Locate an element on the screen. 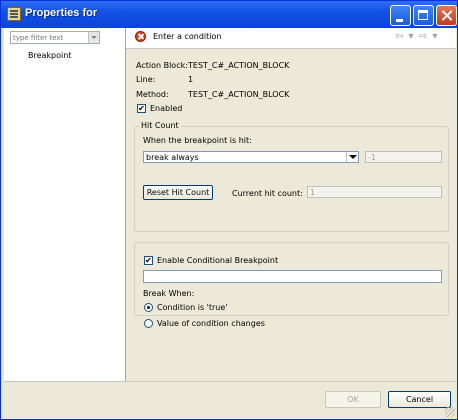 Image resolution: width=458 pixels, height=420 pixels. header-message: Enter a condition is located at coordinates (187, 36).